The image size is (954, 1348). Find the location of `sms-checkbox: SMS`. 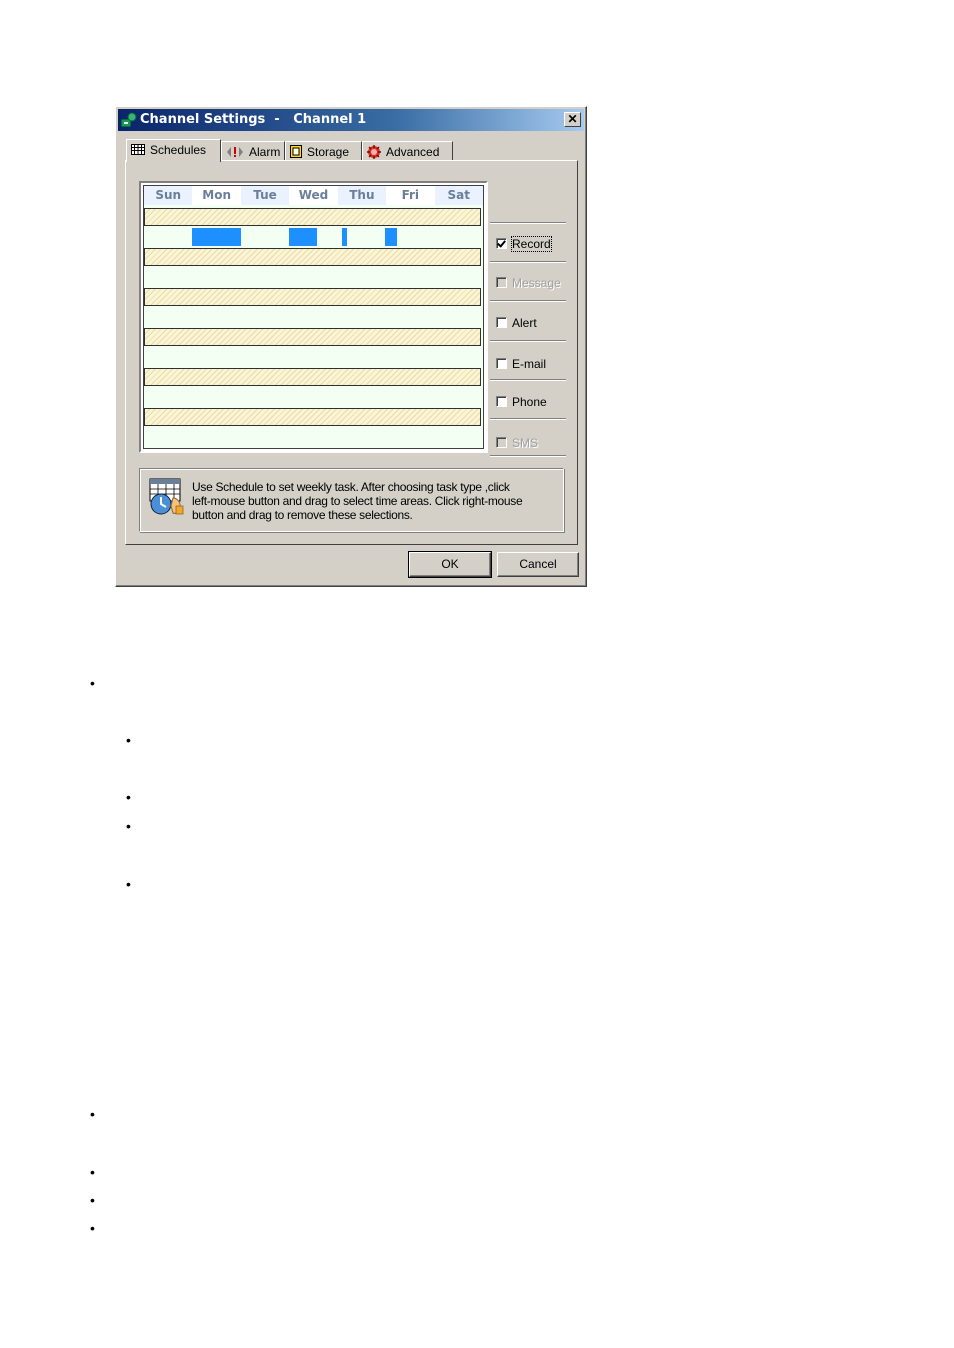

sms-checkbox: SMS is located at coordinates (517, 443).